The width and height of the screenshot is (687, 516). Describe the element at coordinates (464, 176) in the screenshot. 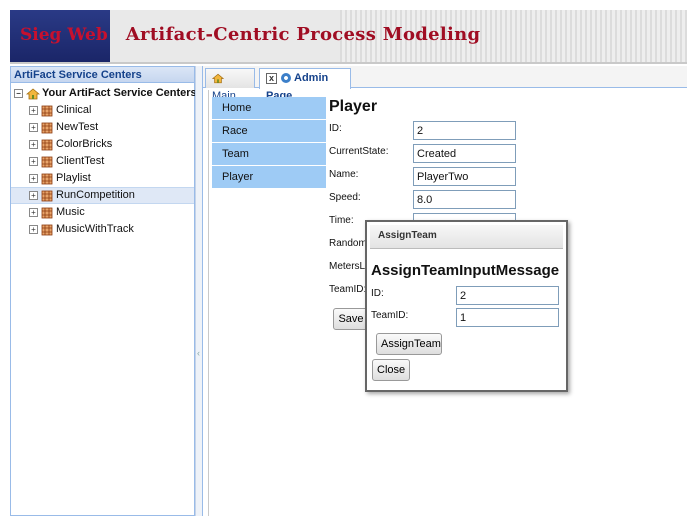

I see `name-input` at that location.